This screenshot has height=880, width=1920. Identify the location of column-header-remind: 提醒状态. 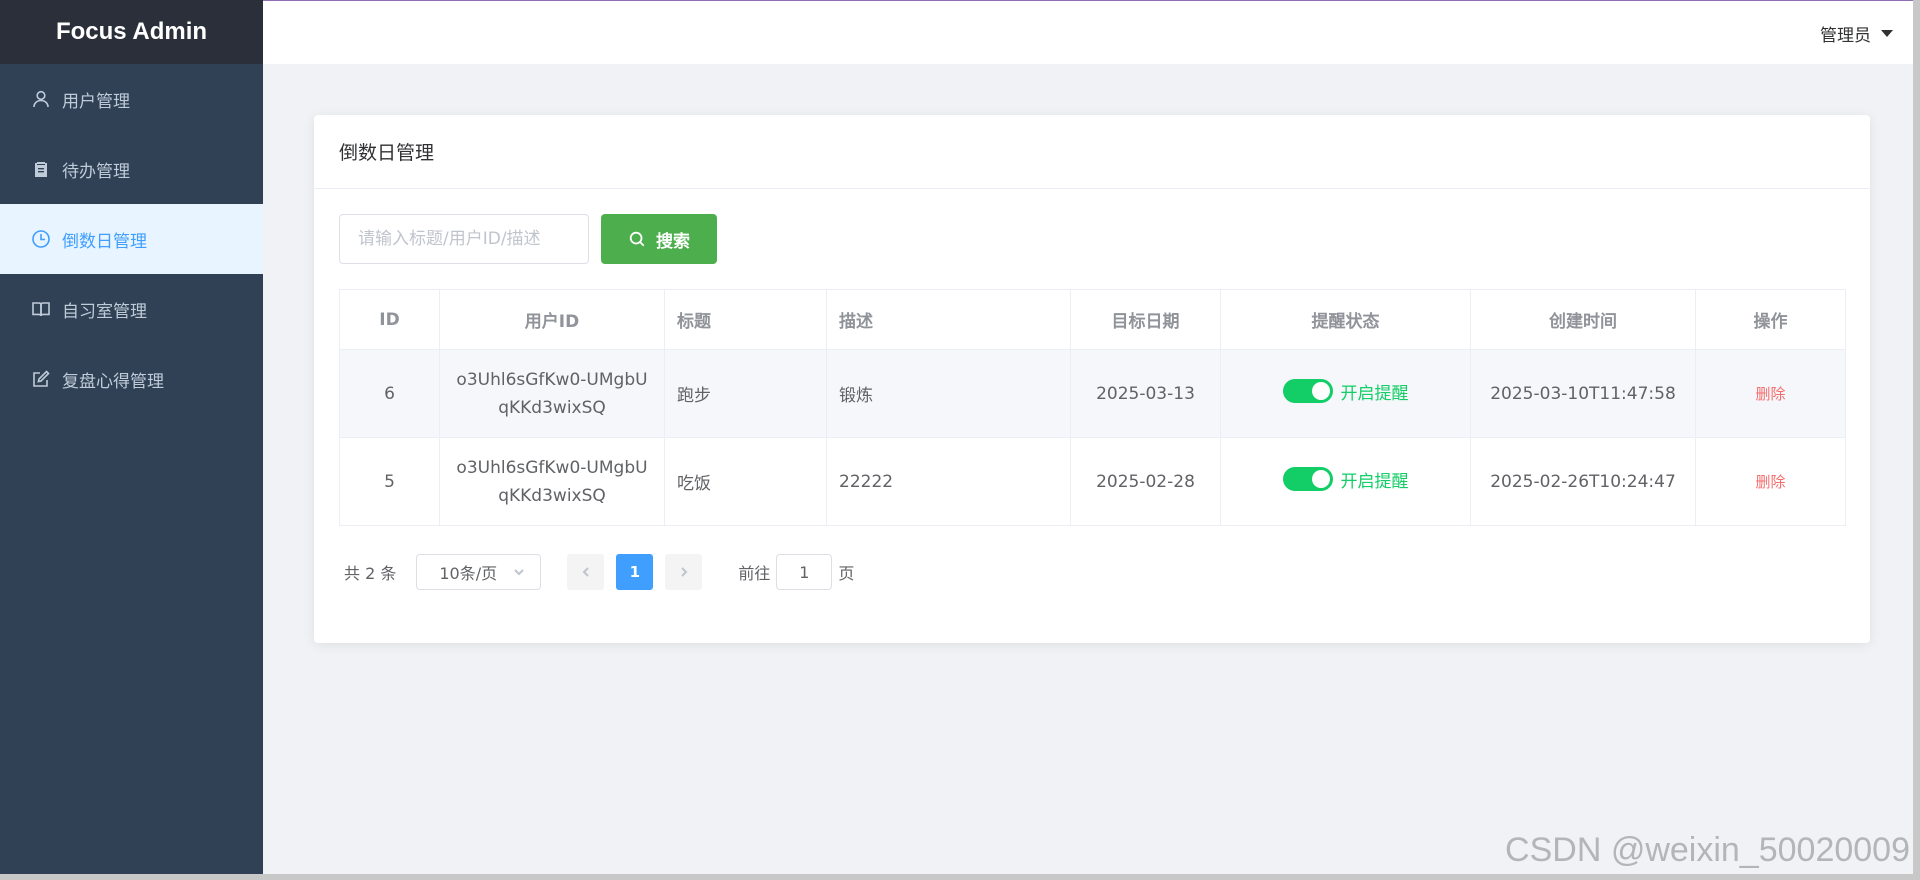
(1345, 319).